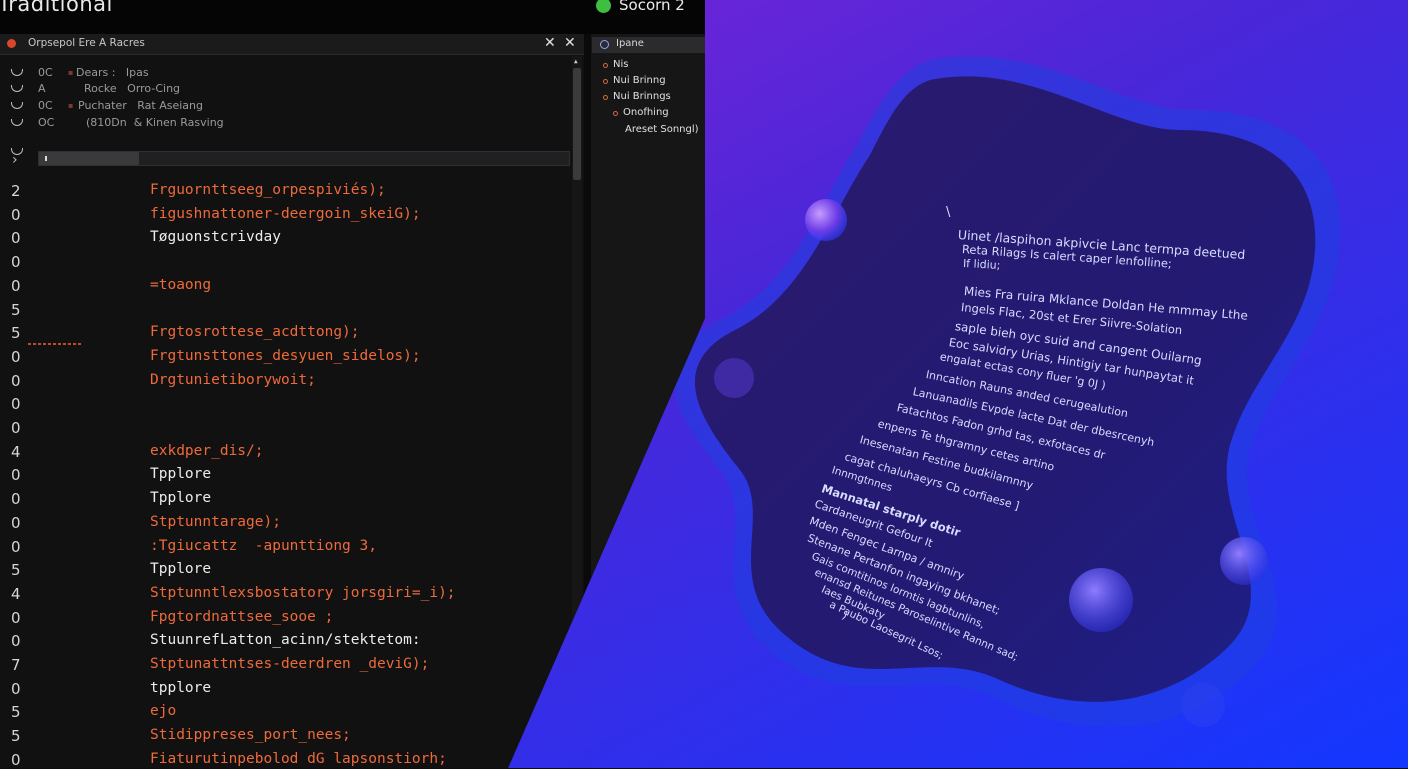 The width and height of the screenshot is (1408, 769). What do you see at coordinates (215, 237) in the screenshot?
I see `code-line: Tøguonstcrivday` at bounding box center [215, 237].